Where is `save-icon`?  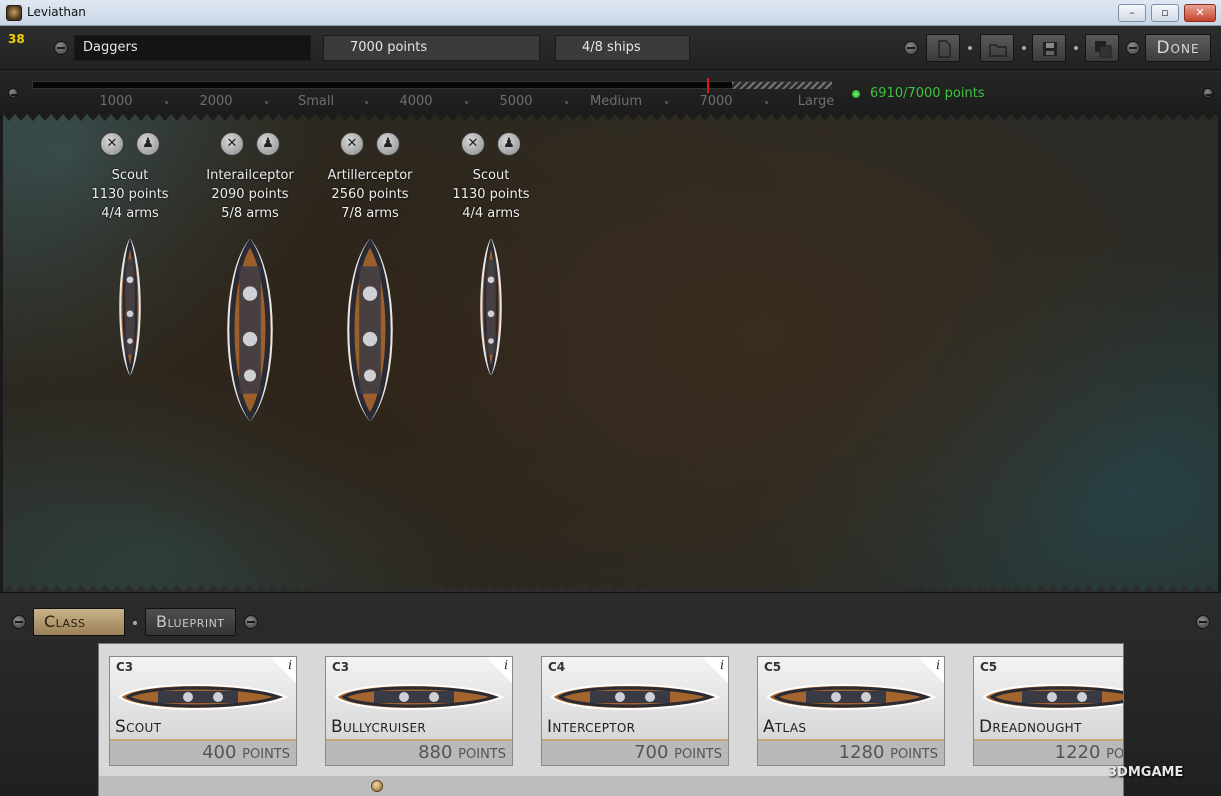
save-icon is located at coordinates (1050, 49).